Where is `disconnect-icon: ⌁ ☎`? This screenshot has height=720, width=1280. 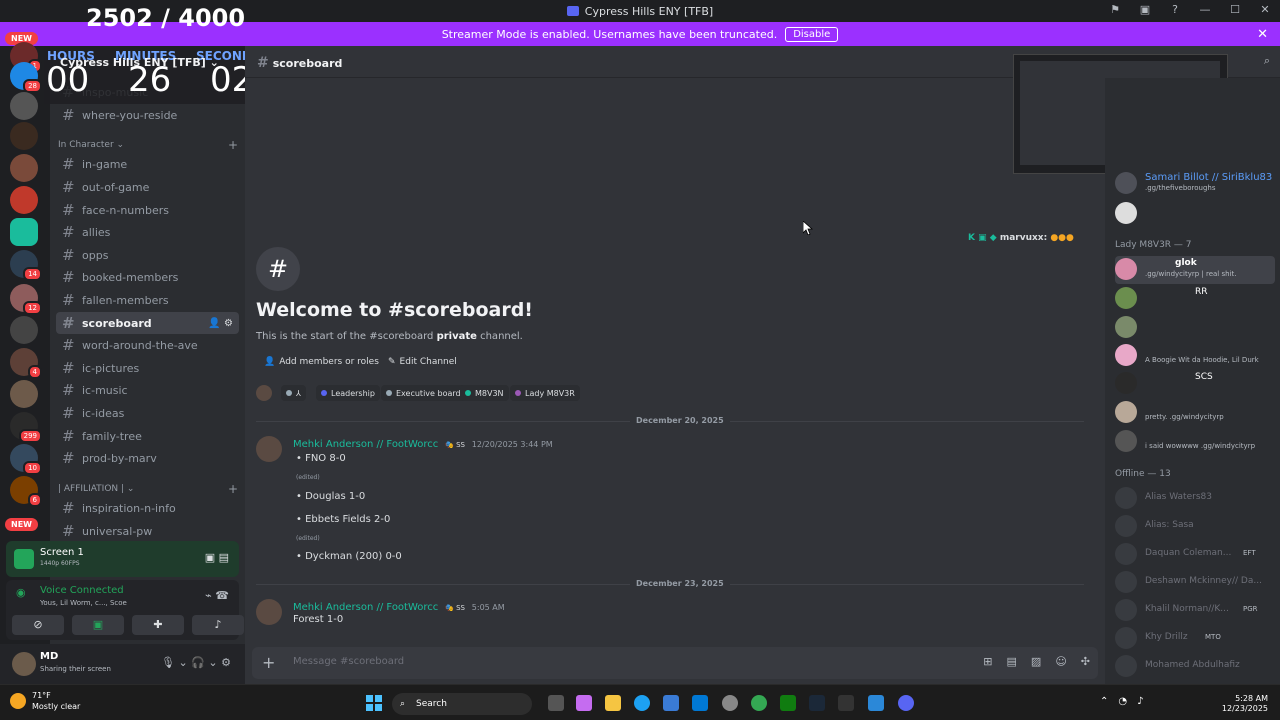 disconnect-icon: ⌁ ☎ is located at coordinates (217, 595).